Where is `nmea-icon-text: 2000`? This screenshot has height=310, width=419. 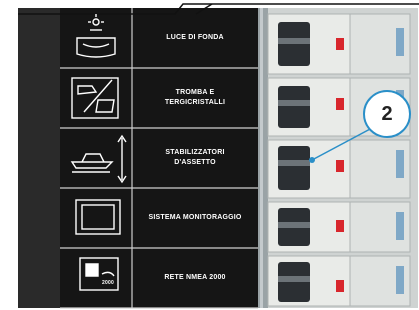
nmea-icon-text: 2000 is located at coordinates (108, 283).